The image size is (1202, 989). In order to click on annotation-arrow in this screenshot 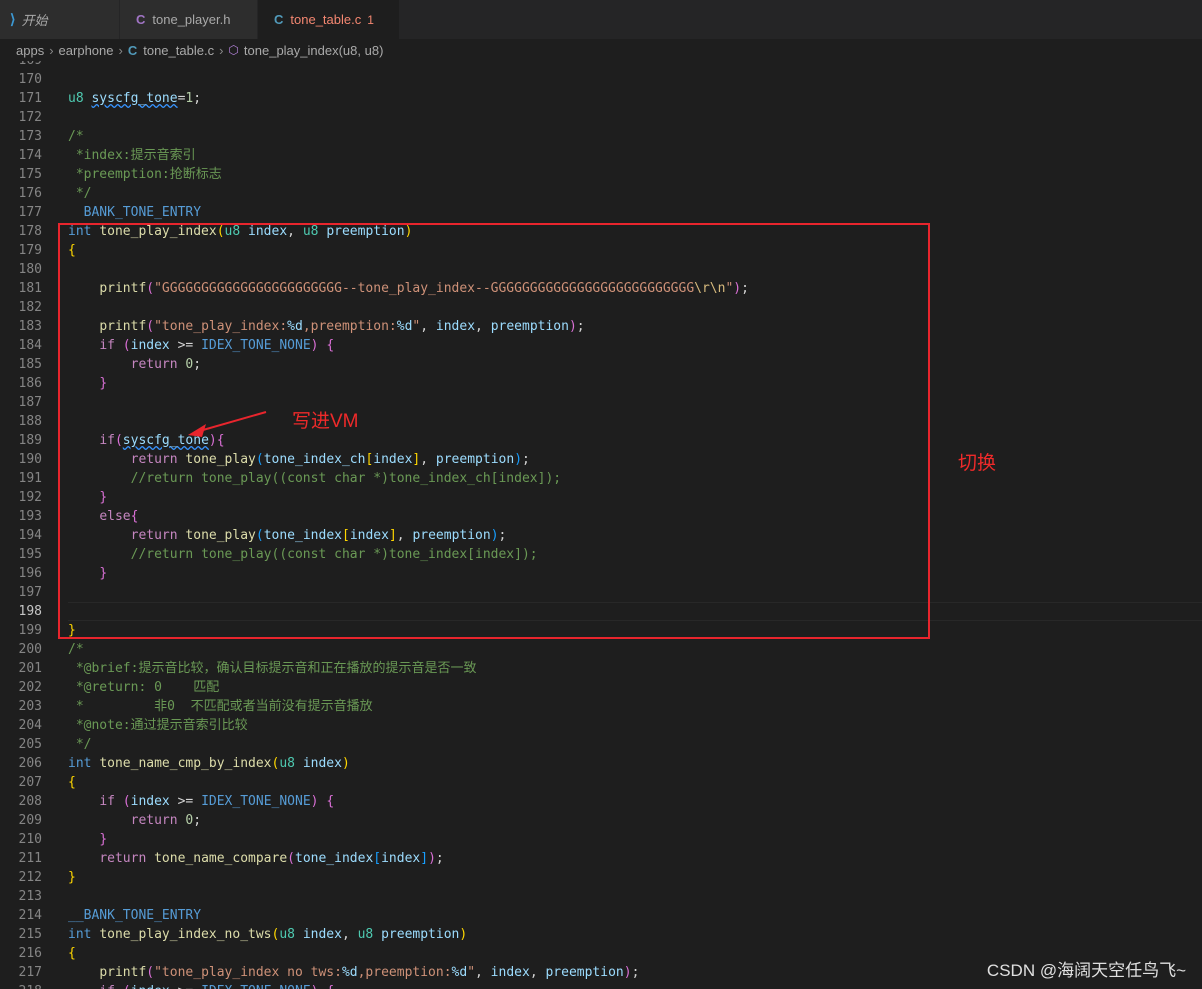, I will do `click(227, 424)`.